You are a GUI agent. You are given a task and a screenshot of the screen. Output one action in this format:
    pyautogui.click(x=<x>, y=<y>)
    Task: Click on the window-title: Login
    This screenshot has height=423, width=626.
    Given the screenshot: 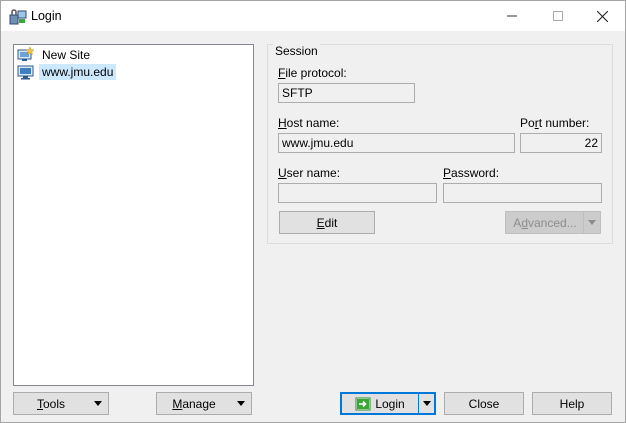 What is the action you would take?
    pyautogui.click(x=46, y=16)
    